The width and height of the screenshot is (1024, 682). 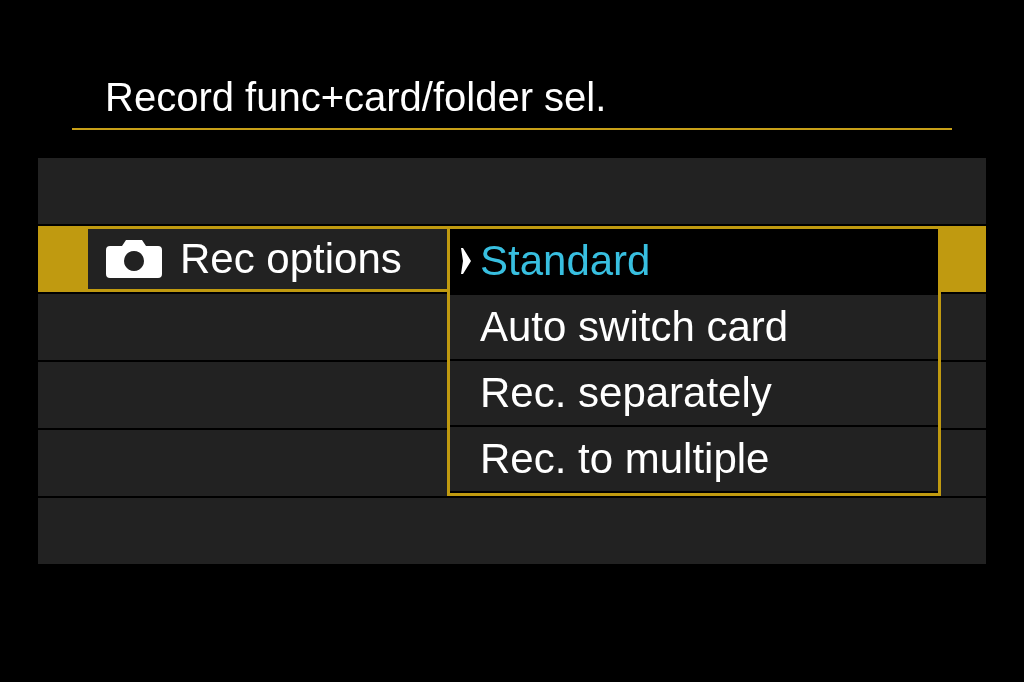 What do you see at coordinates (134, 259) in the screenshot?
I see `camera-icon` at bounding box center [134, 259].